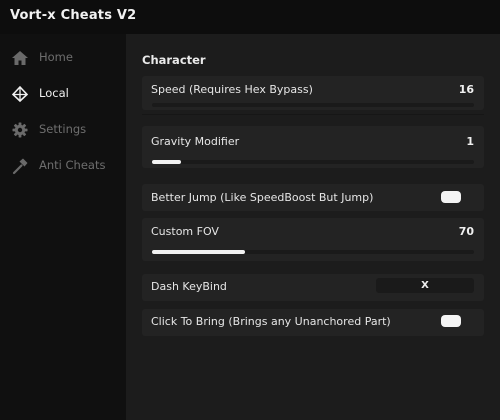  Describe the element at coordinates (20, 166) in the screenshot. I see `hammer-icon` at that location.